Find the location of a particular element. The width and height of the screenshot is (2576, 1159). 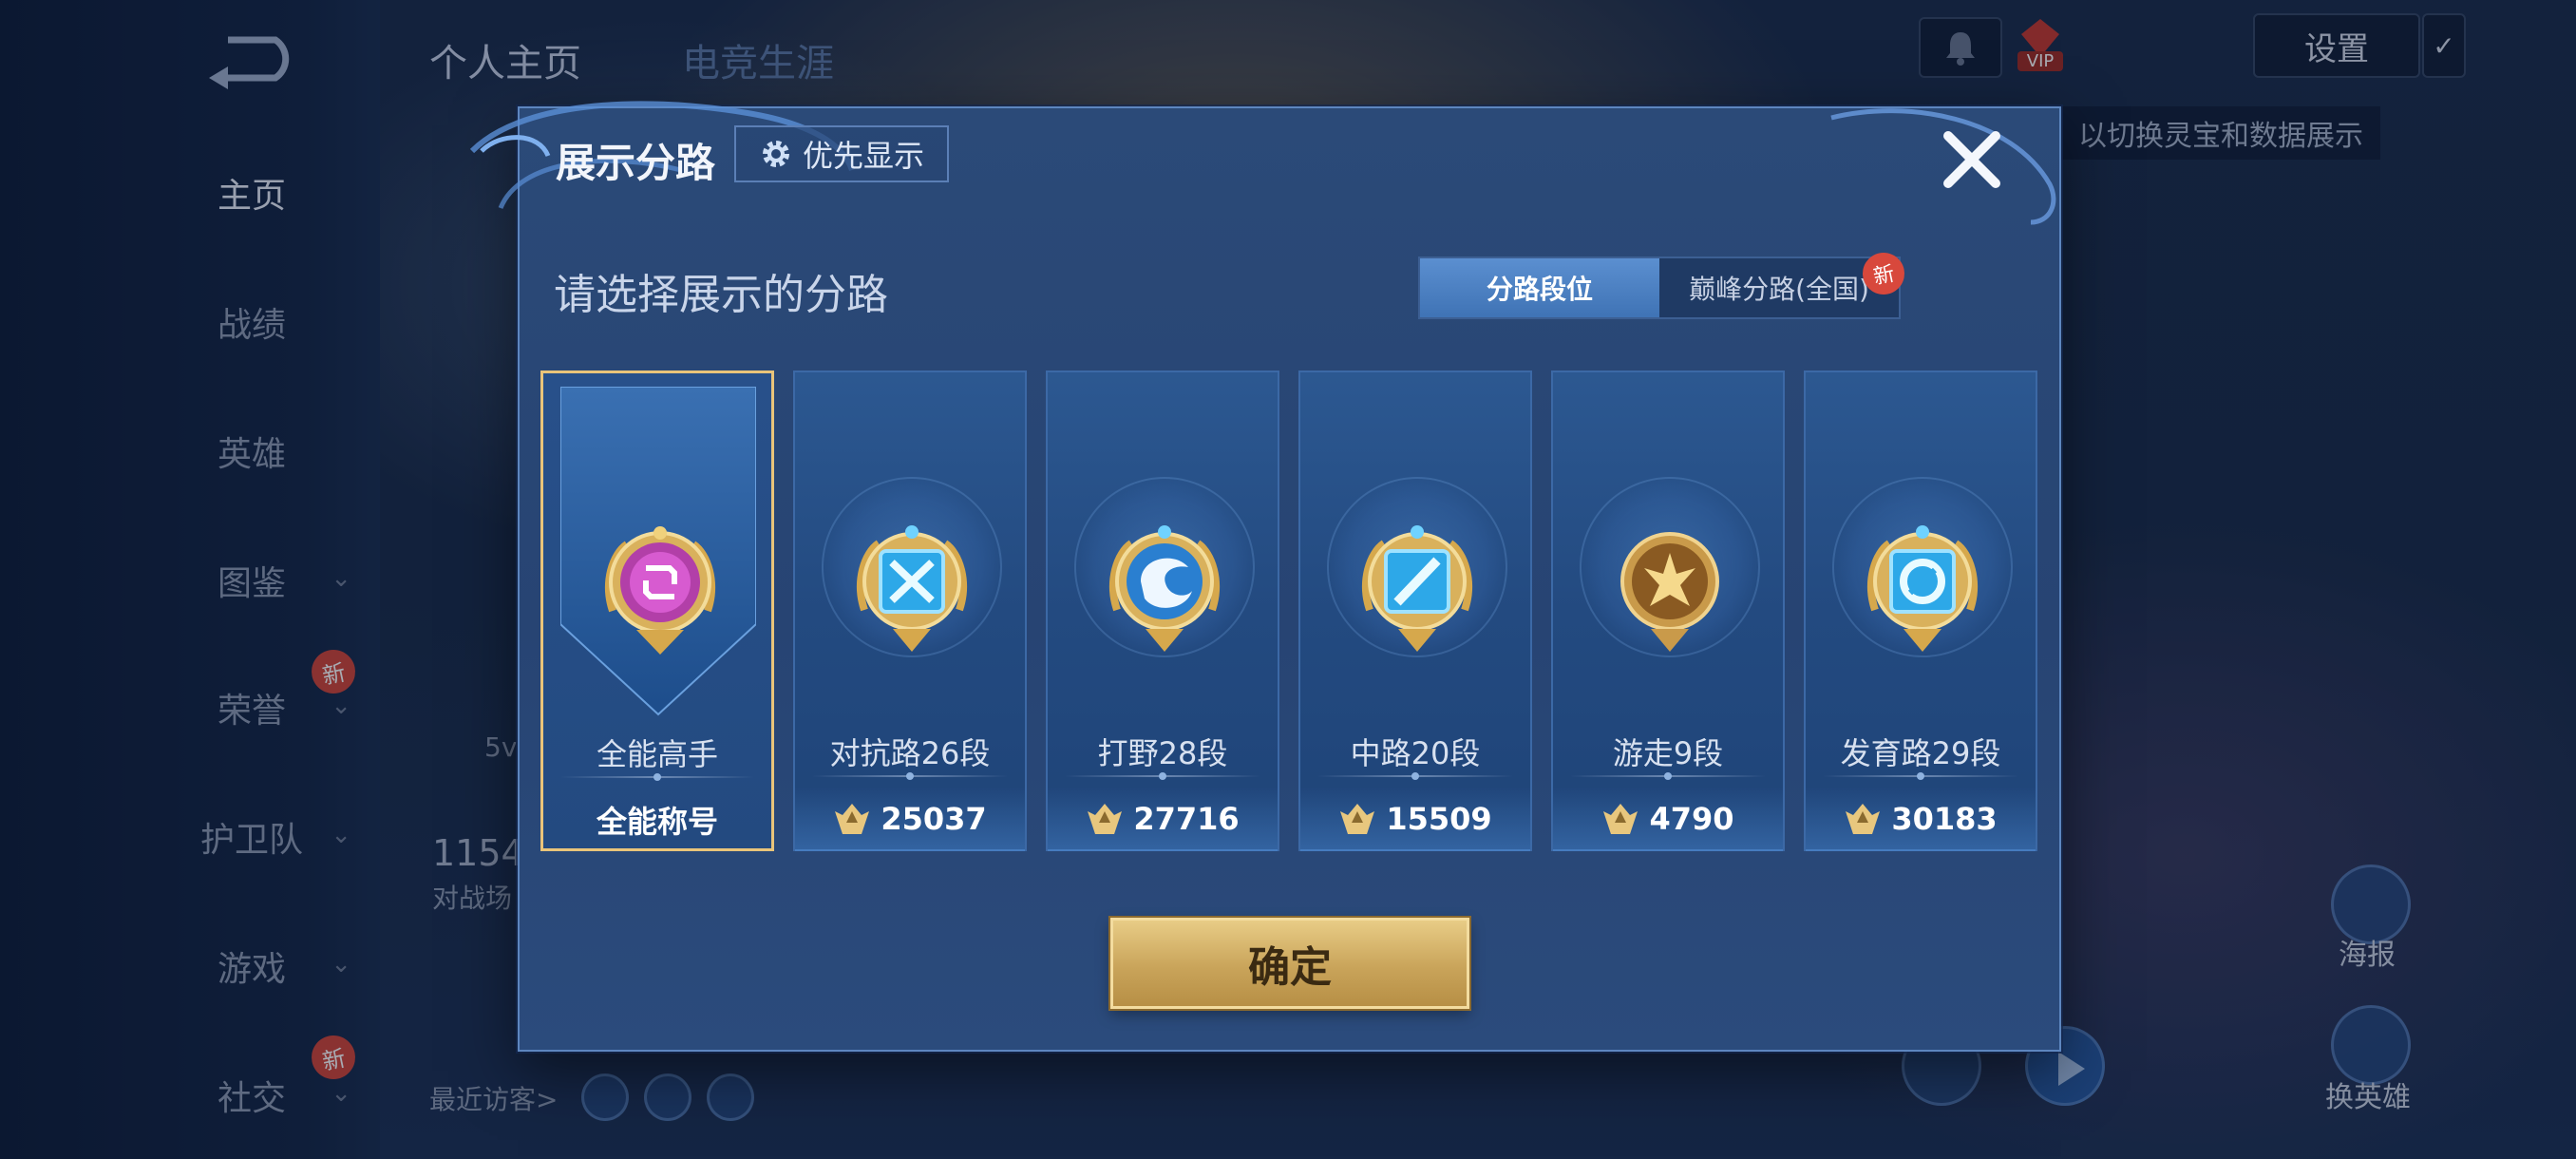

lane-stat-value: 4790 is located at coordinates (1691, 819).